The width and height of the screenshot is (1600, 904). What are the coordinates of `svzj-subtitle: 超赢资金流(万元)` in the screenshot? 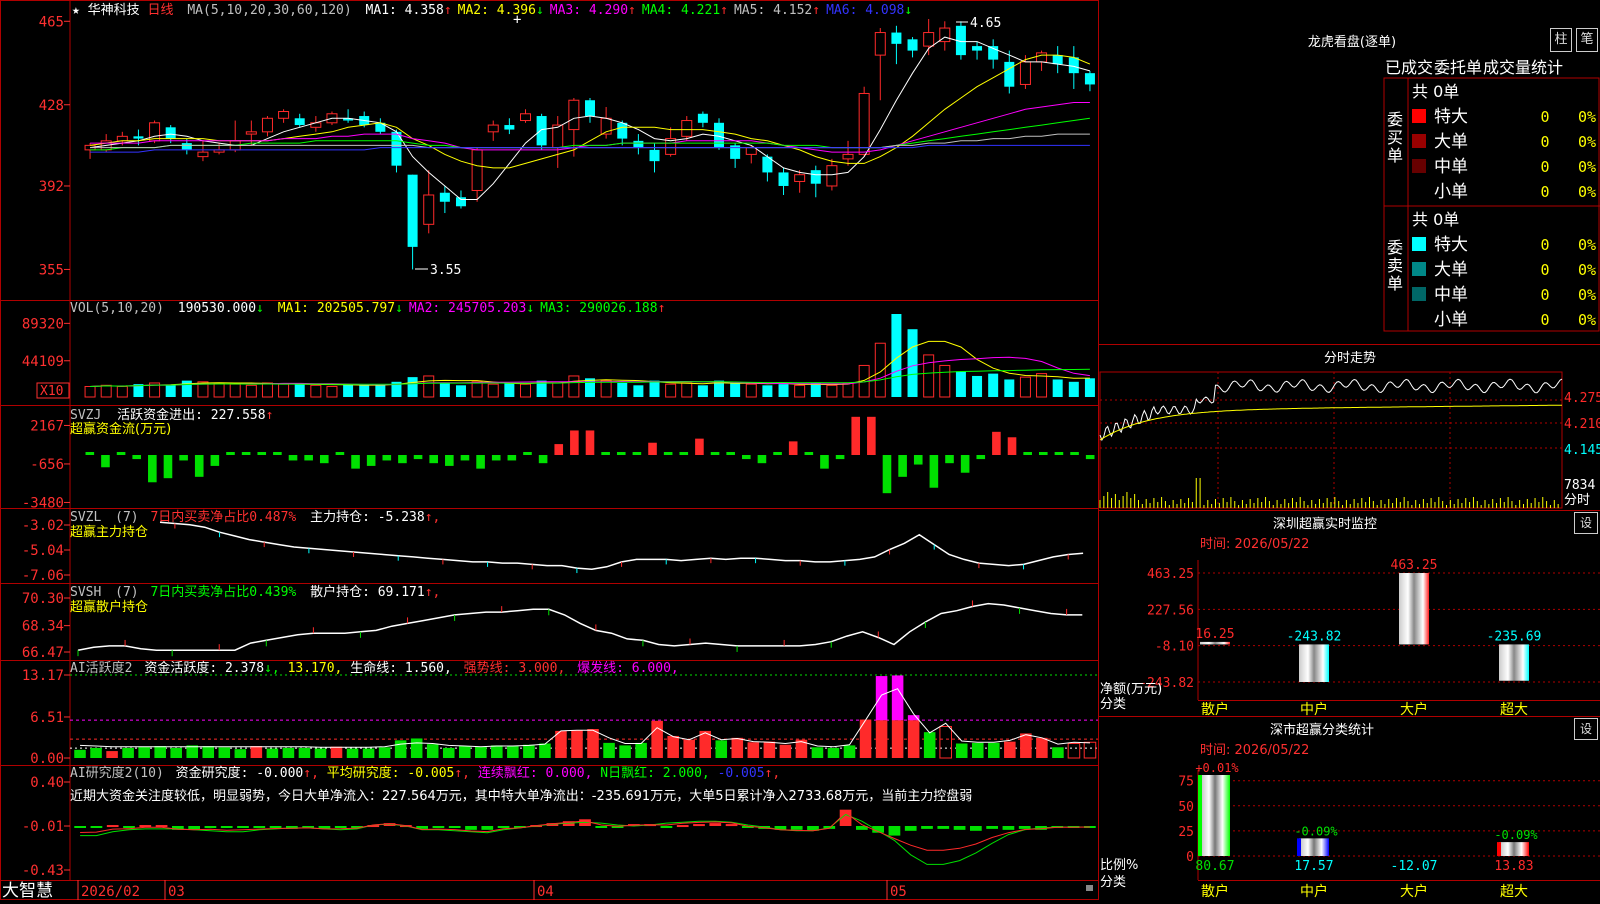 It's located at (120, 429).